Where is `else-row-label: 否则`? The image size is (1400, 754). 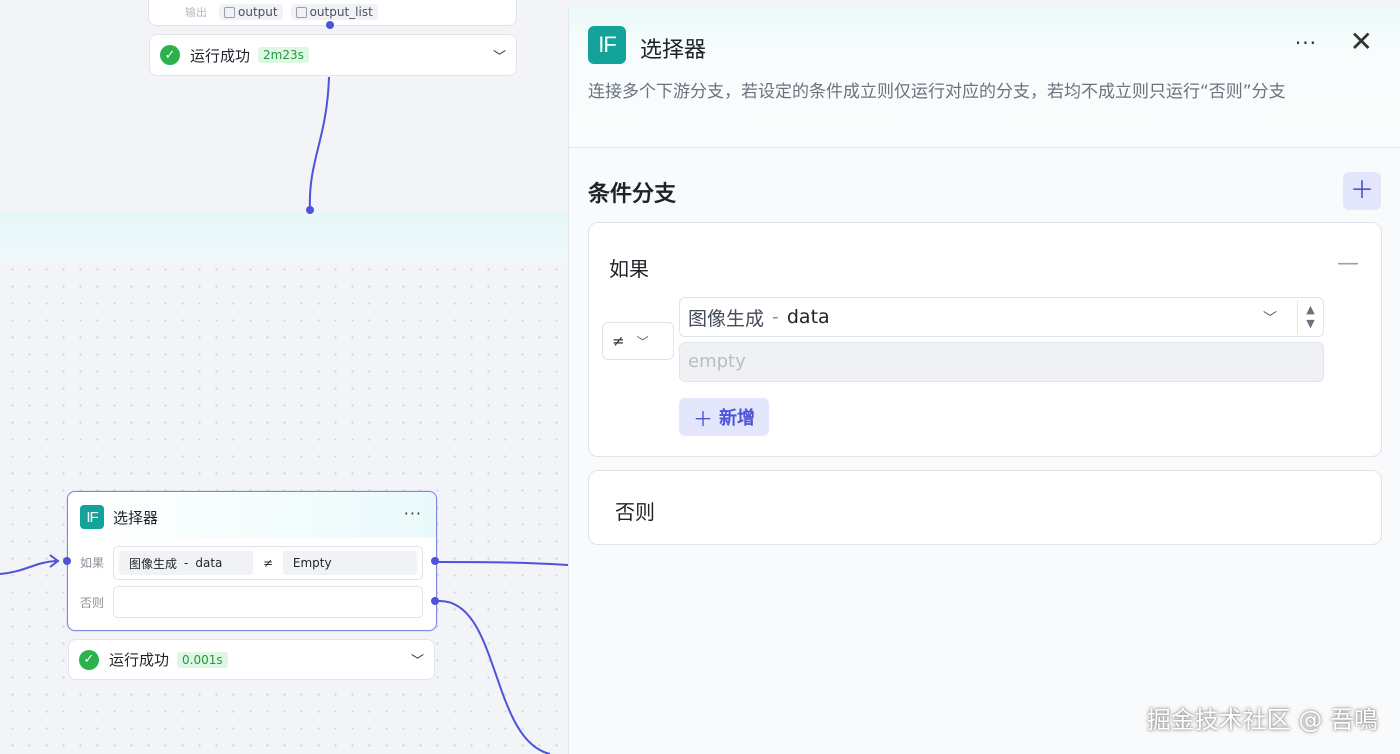
else-row-label: 否则 is located at coordinates (92, 603).